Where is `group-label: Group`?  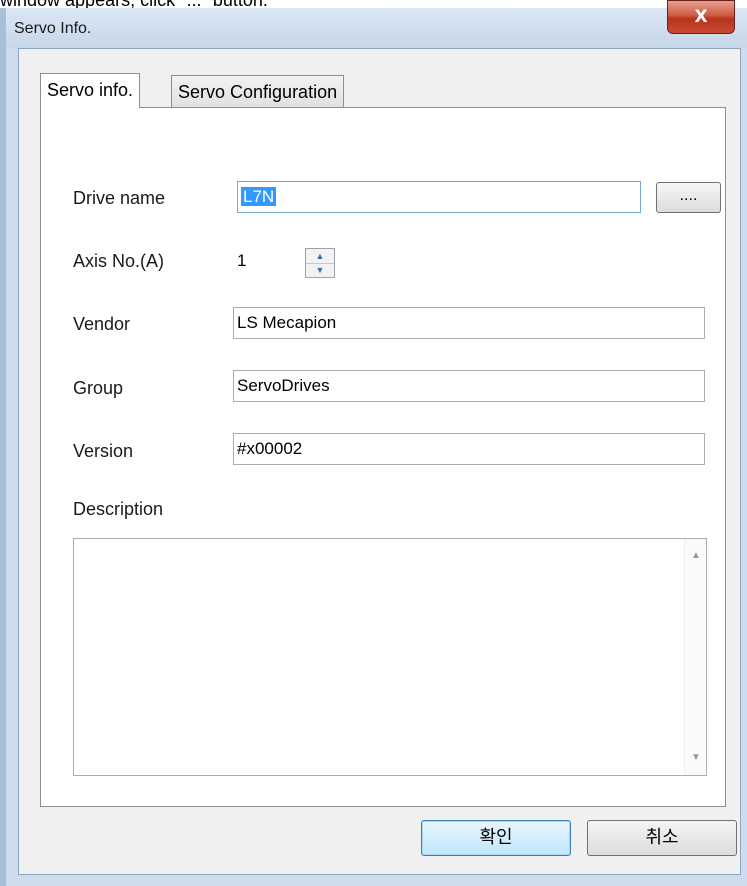 group-label: Group is located at coordinates (98, 388).